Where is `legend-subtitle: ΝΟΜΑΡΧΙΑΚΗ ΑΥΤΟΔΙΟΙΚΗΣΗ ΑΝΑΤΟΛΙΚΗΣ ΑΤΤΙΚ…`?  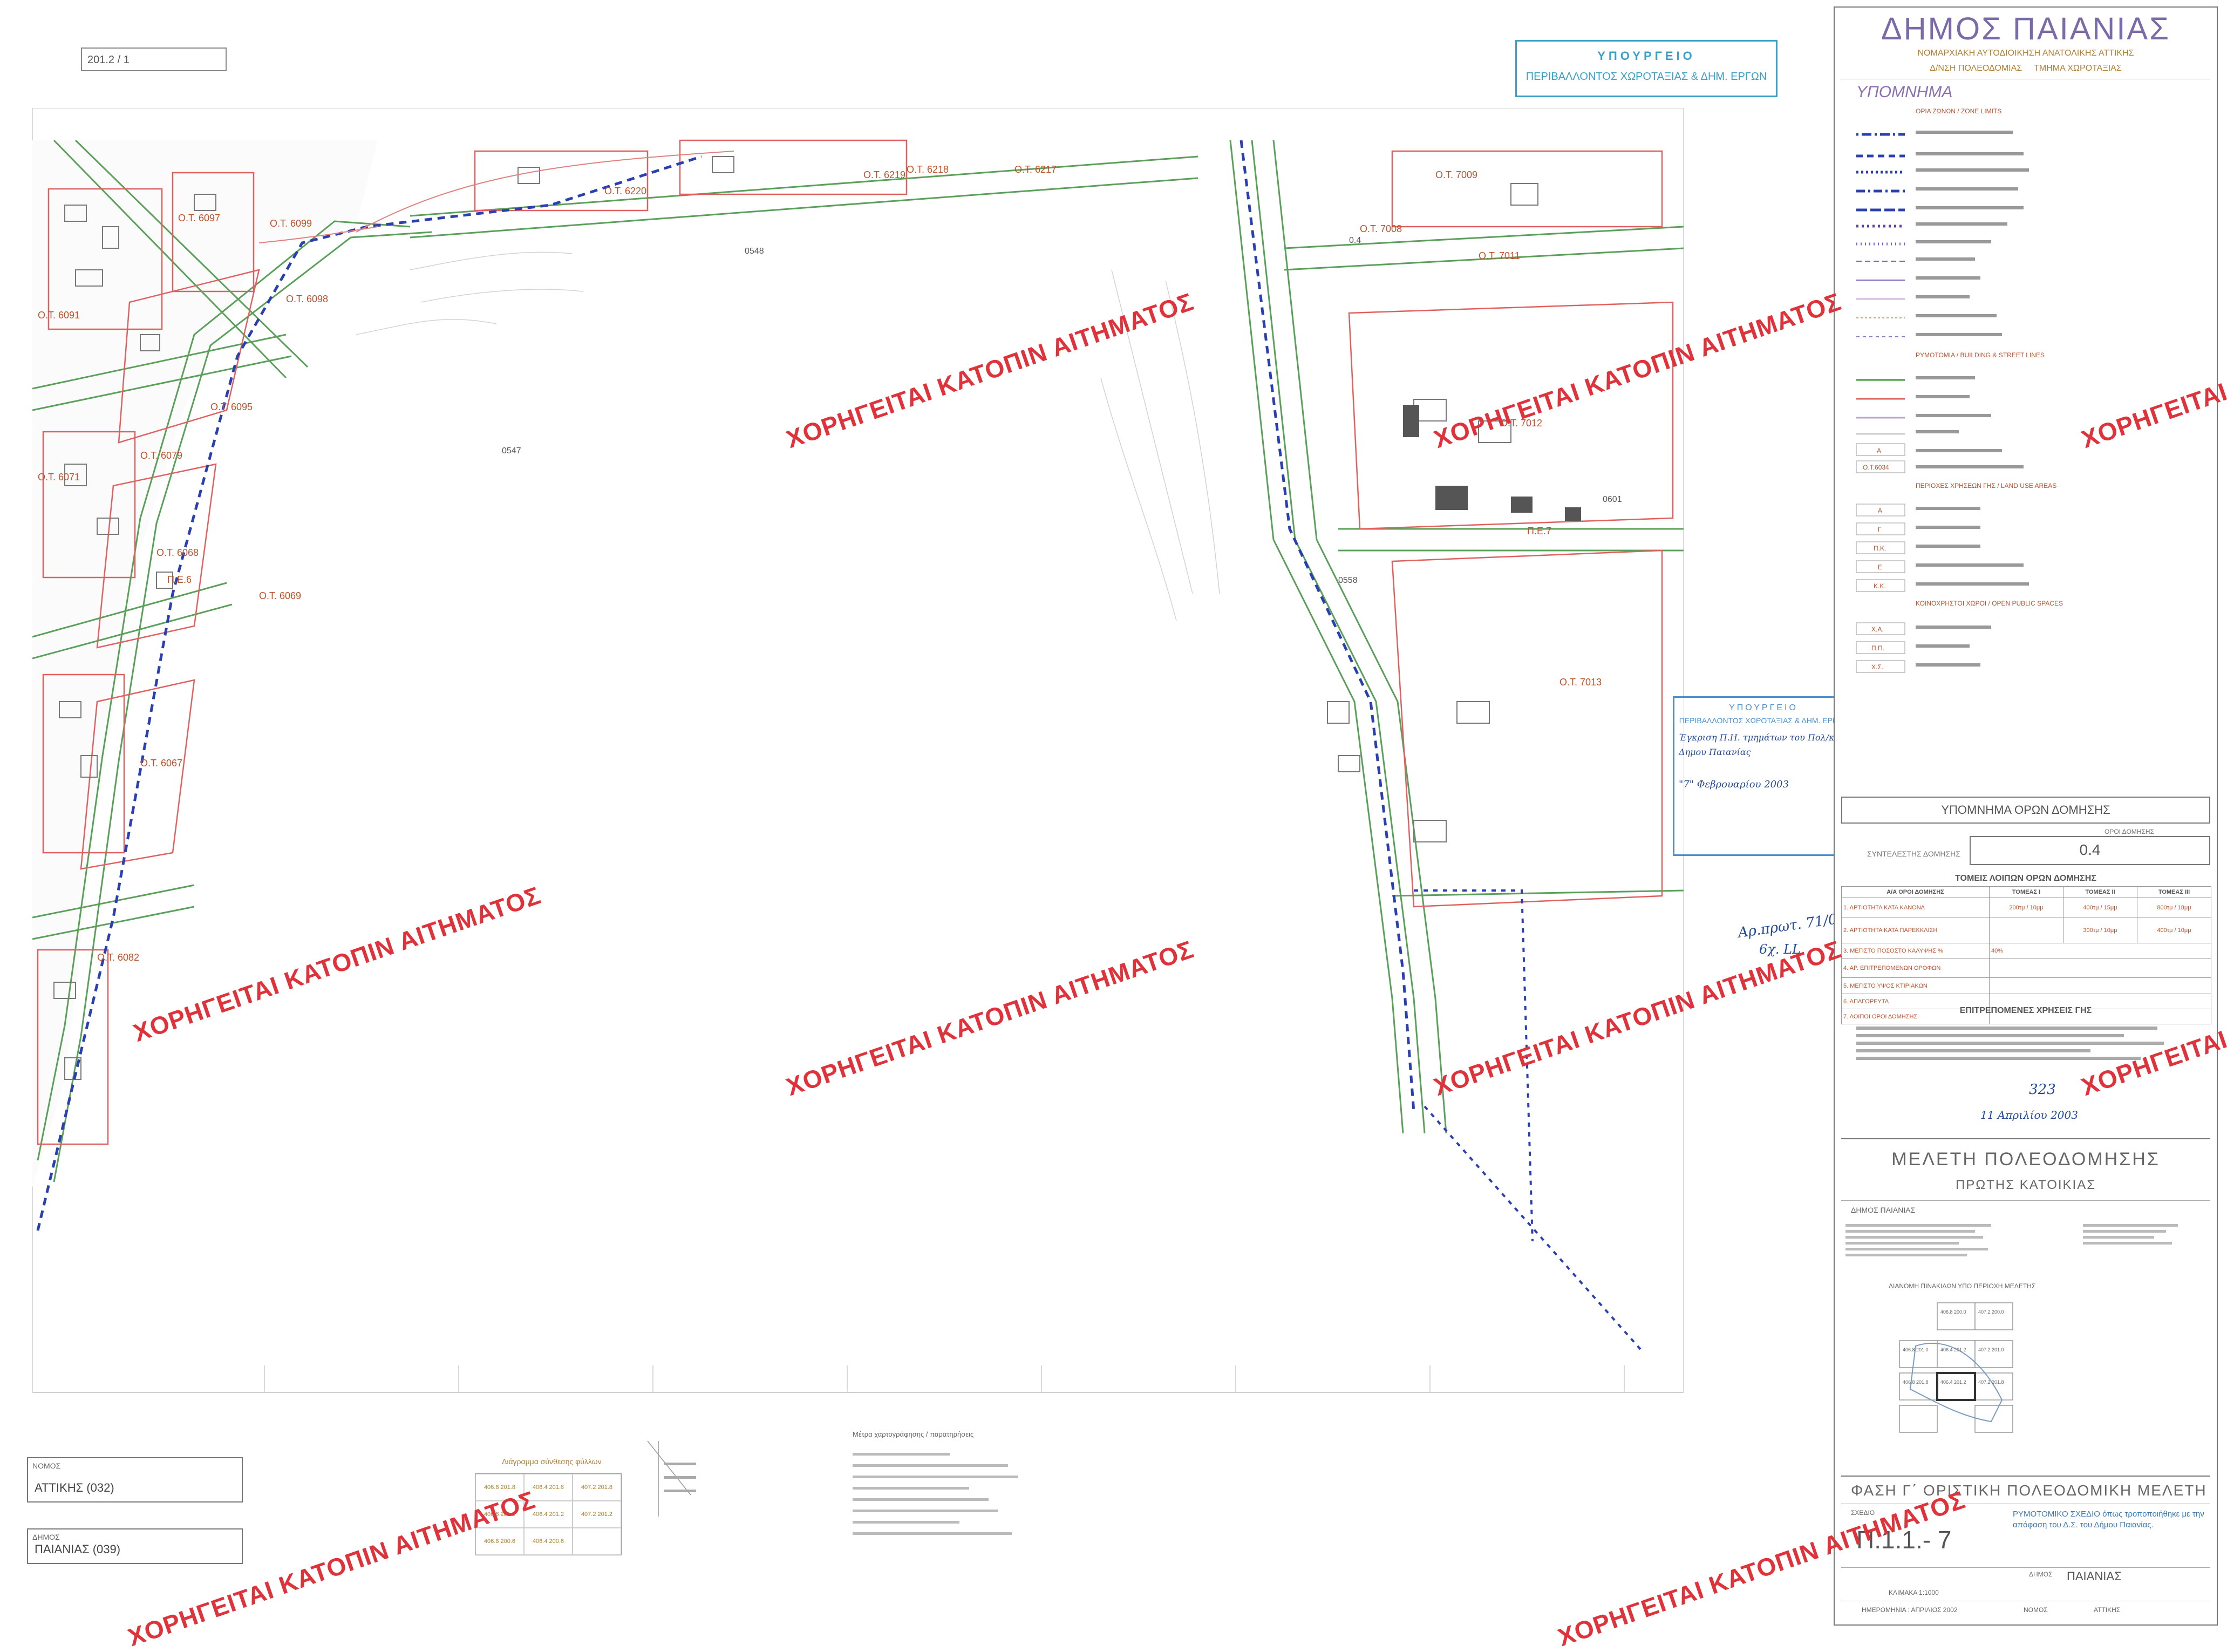
legend-subtitle: ΝΟΜΑΡΧΙΑΚΗ ΑΥΤΟΔΙΟΙΚΗΣΗ ΑΝΑΤΟΛΙΚΗΣ ΑΤΤΙΚ… is located at coordinates (2025, 53).